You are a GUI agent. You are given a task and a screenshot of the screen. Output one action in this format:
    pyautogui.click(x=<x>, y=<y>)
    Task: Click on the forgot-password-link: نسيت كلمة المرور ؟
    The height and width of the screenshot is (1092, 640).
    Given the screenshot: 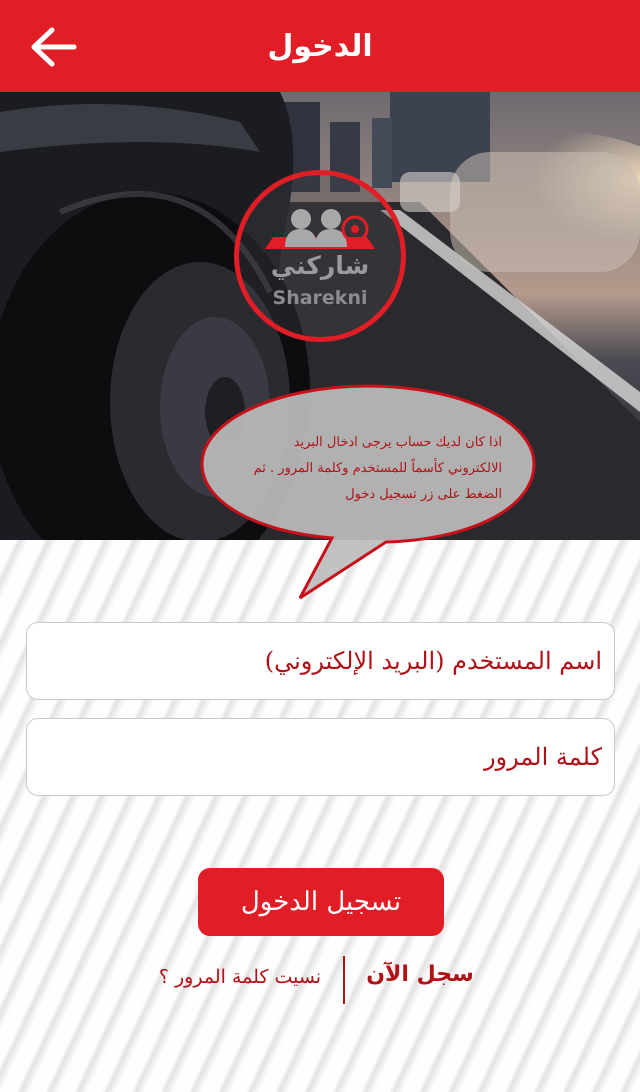 What is the action you would take?
    pyautogui.click(x=240, y=977)
    